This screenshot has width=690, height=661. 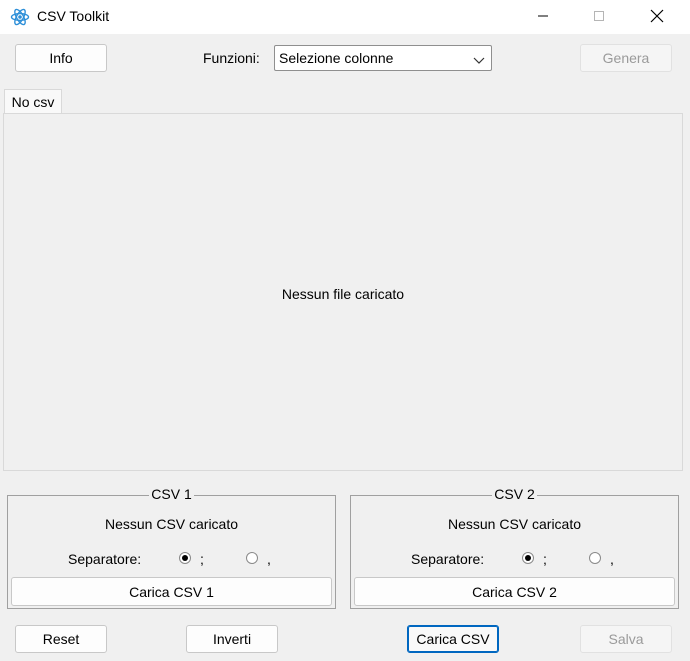 What do you see at coordinates (171, 524) in the screenshot?
I see `csv1-status: Nessun CSV caricato` at bounding box center [171, 524].